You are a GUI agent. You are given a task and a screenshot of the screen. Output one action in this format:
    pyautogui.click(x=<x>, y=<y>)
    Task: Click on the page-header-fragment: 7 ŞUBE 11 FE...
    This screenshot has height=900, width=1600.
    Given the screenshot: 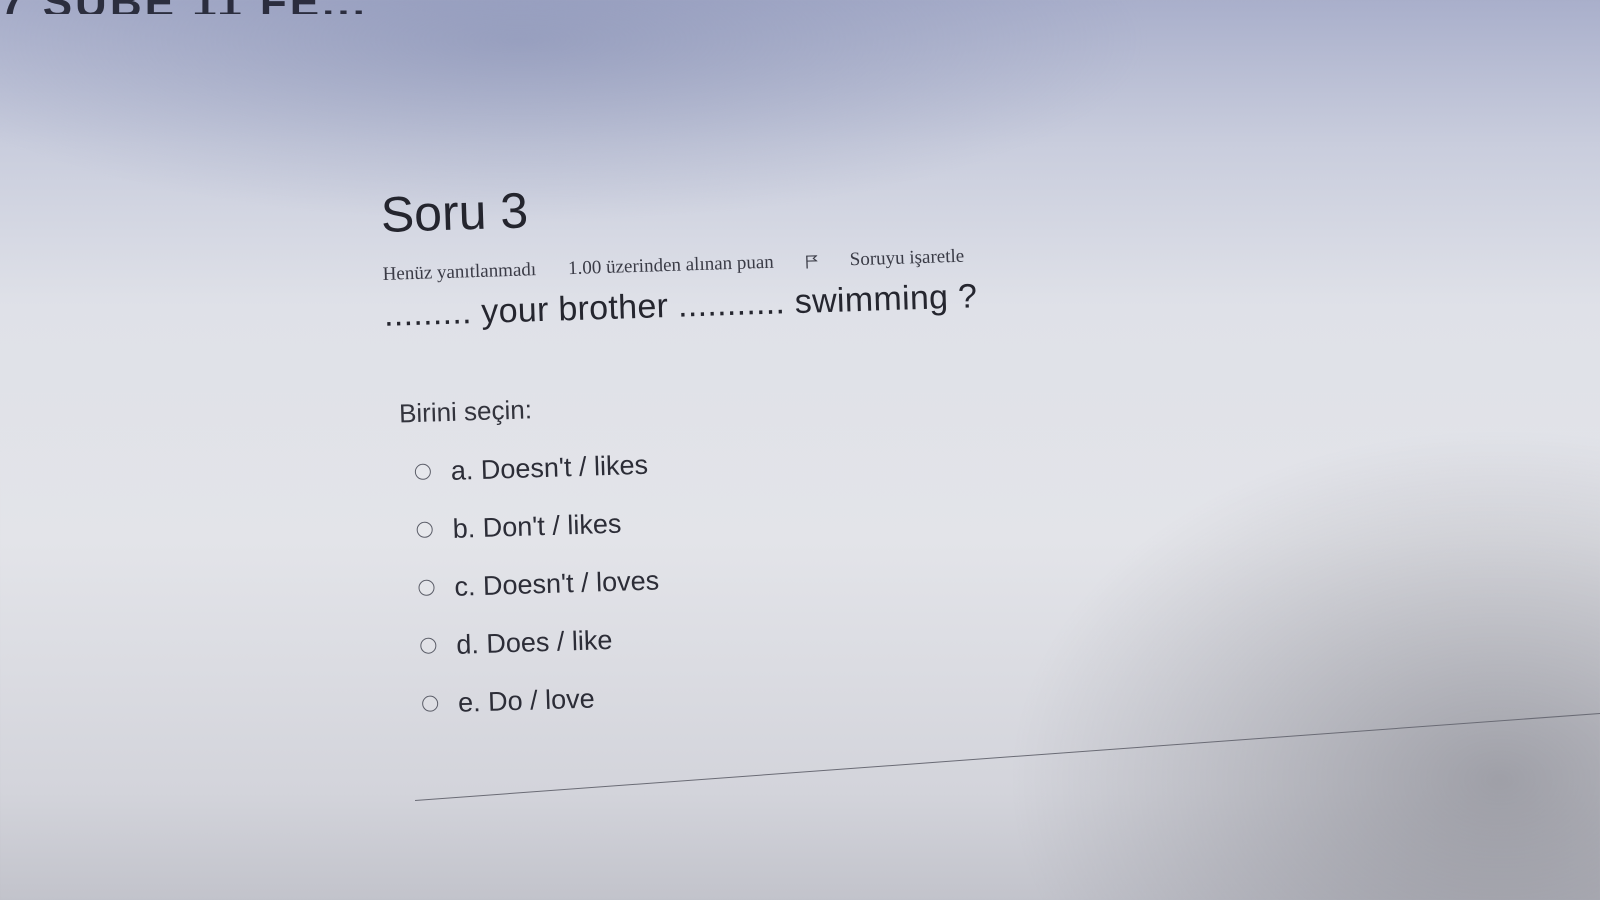 What is the action you would take?
    pyautogui.click(x=280, y=7)
    